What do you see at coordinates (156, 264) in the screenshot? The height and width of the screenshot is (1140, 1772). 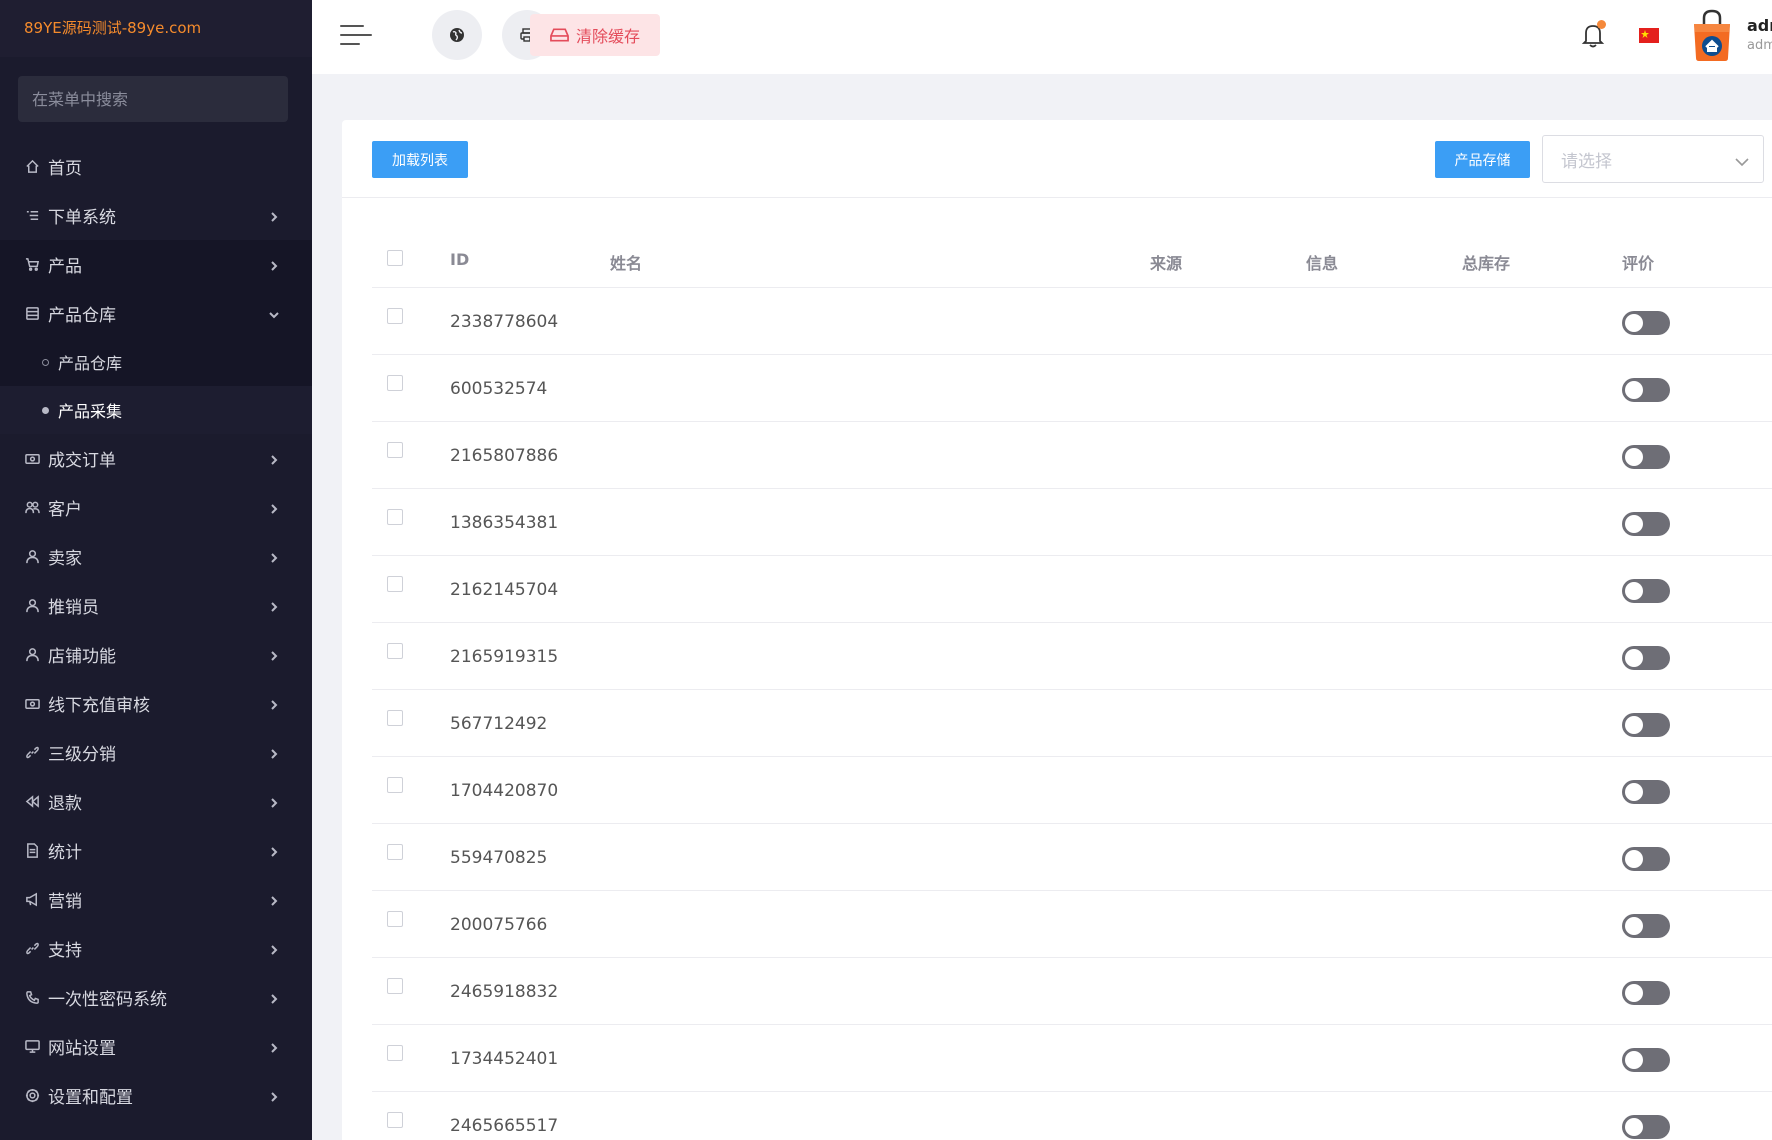 I see `sidebar-item: 产品` at bounding box center [156, 264].